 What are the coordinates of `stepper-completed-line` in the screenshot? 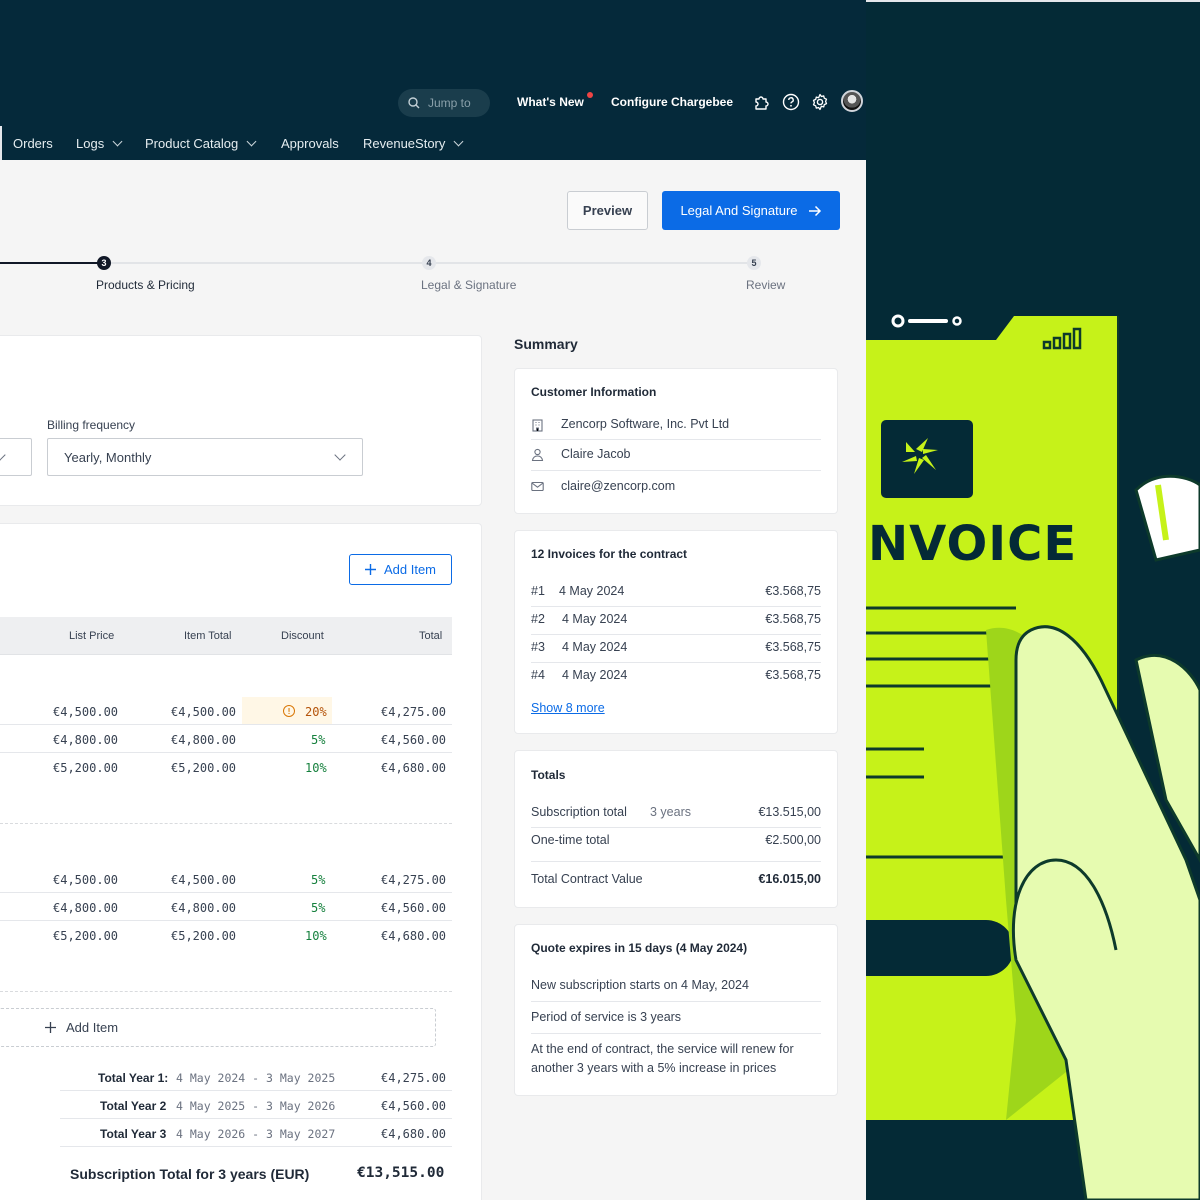 It's located at (50, 263).